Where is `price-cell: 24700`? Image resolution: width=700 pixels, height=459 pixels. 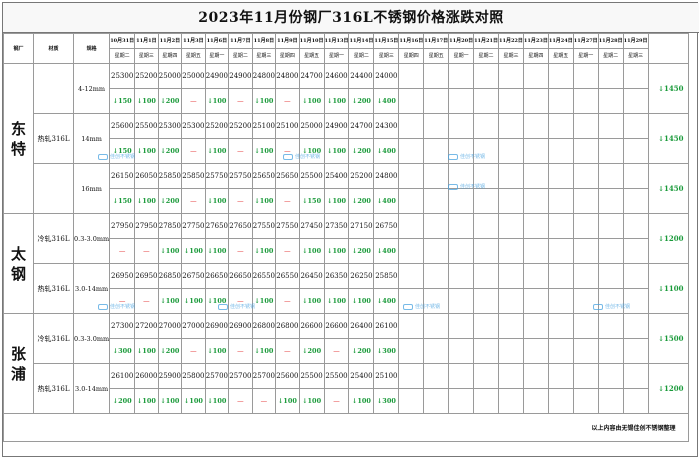
price-cell: 24700 is located at coordinates (361, 126).